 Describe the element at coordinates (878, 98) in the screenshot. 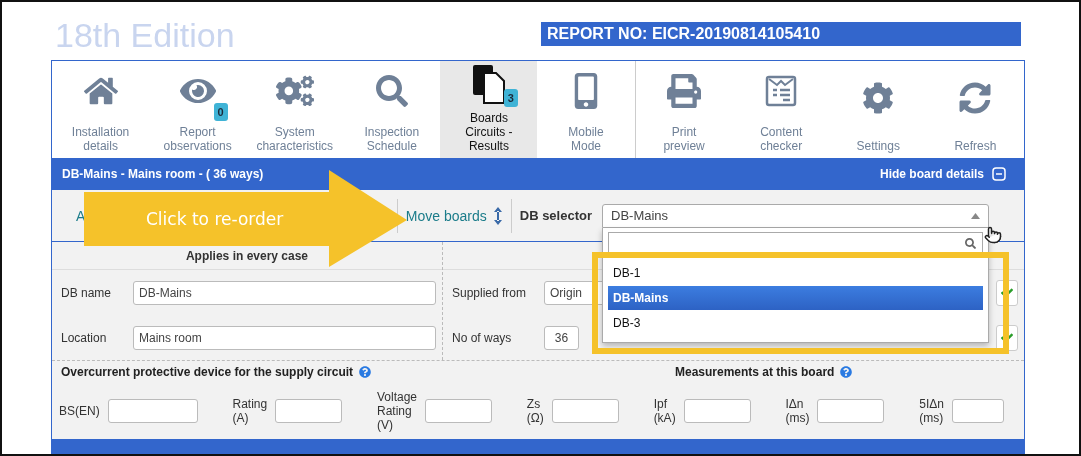

I see `settings-icon` at that location.